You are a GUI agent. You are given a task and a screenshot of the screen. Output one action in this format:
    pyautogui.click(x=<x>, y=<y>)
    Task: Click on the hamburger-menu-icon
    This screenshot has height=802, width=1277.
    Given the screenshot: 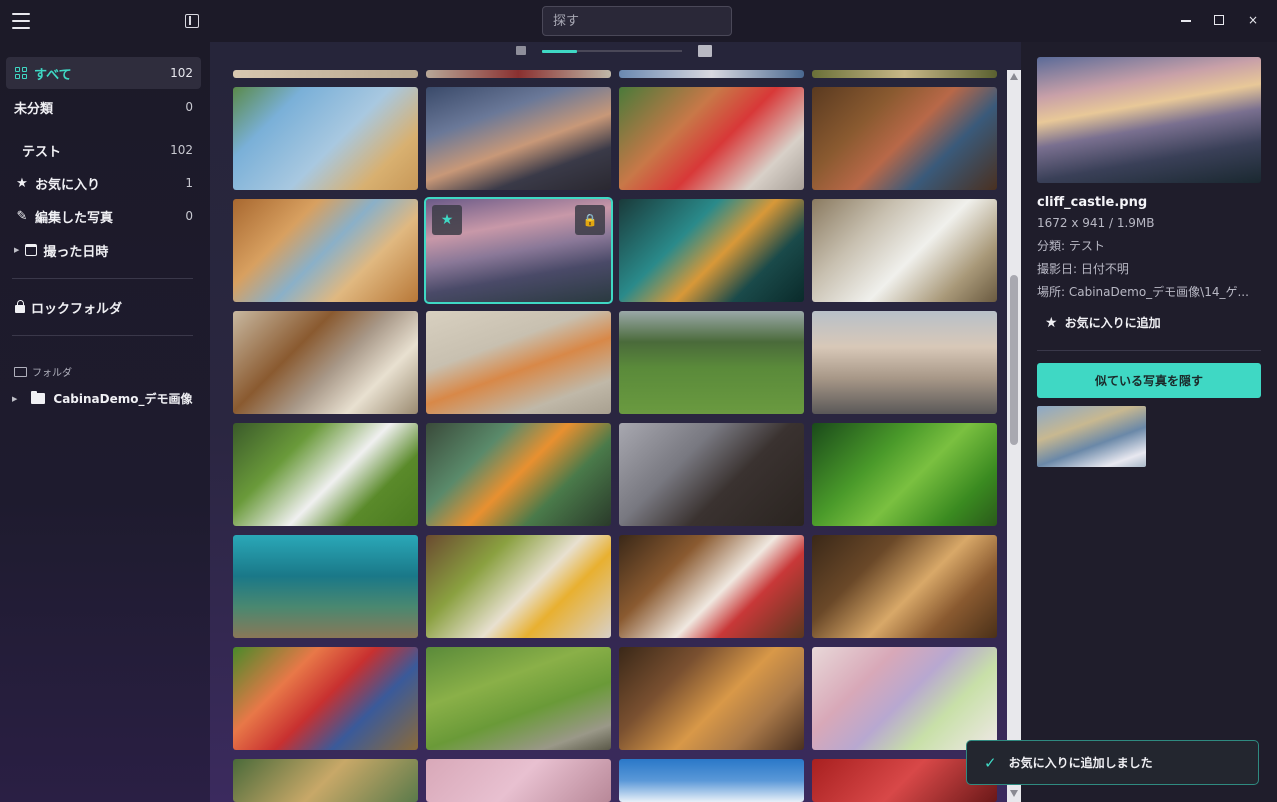 What is the action you would take?
    pyautogui.click(x=21, y=21)
    